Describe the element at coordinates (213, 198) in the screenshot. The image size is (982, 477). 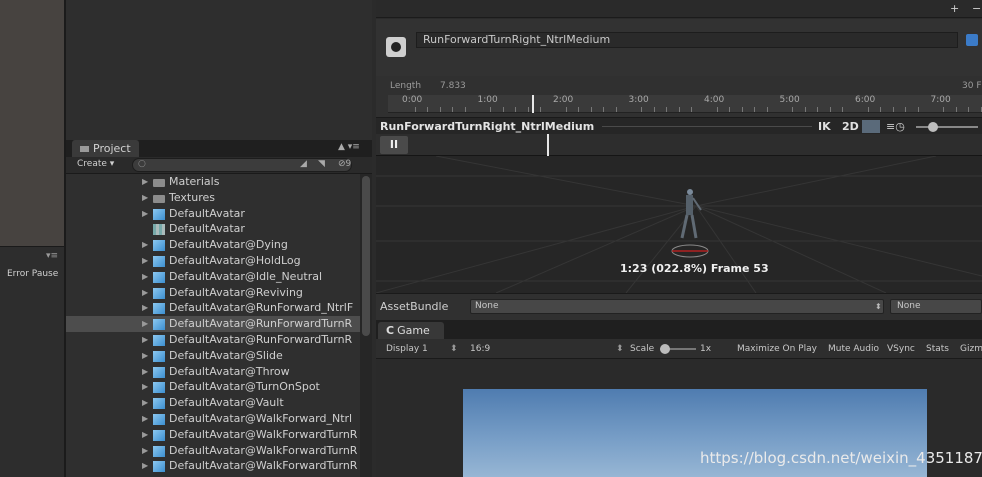
I see `list-item: ▶ Textures` at that location.